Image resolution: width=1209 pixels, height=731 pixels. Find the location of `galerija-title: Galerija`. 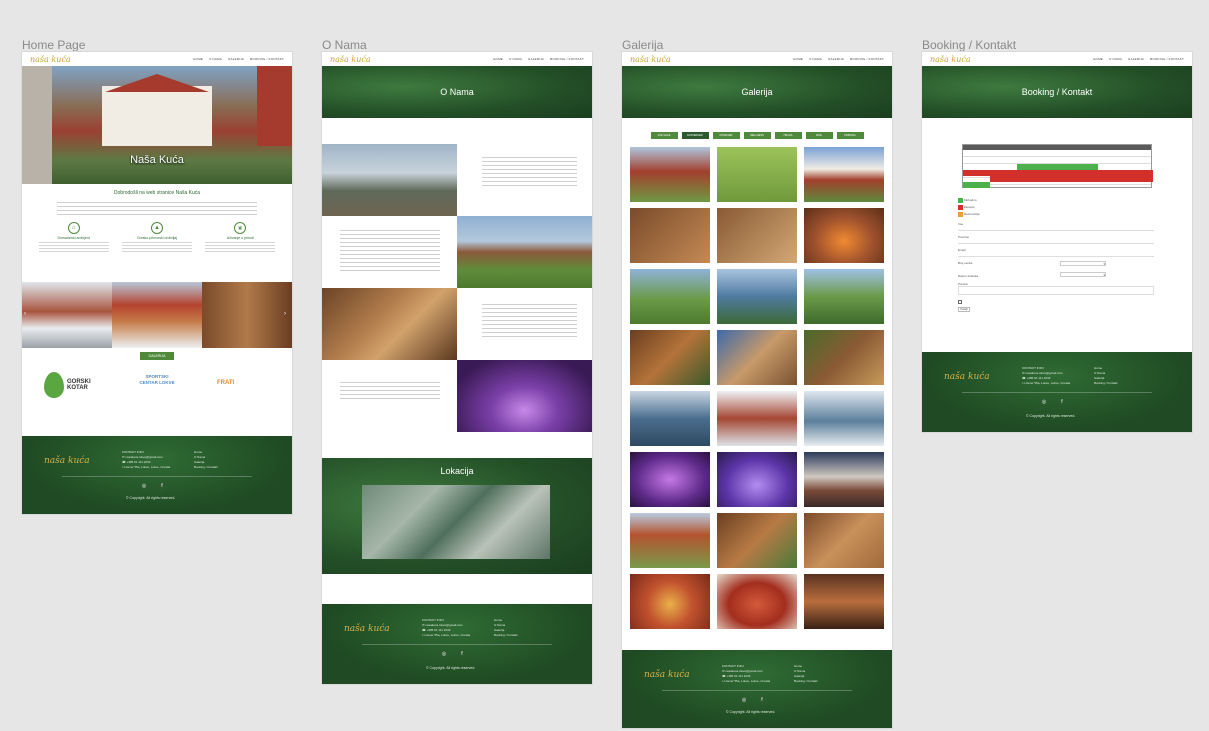

galerija-title: Galerija is located at coordinates (757, 92).